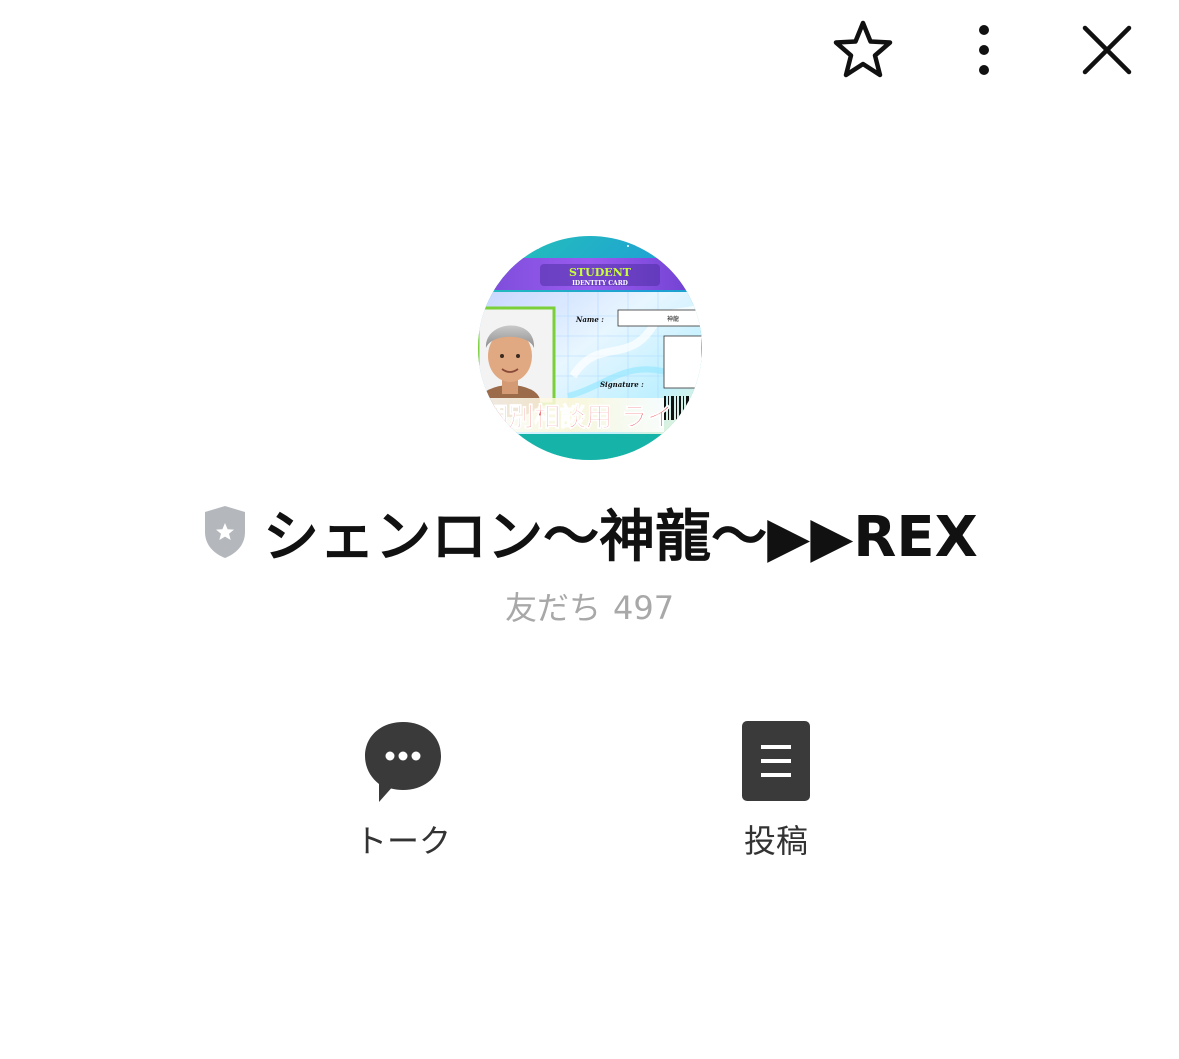  What do you see at coordinates (673, 319) in the screenshot?
I see `card-name-value: 神龍` at bounding box center [673, 319].